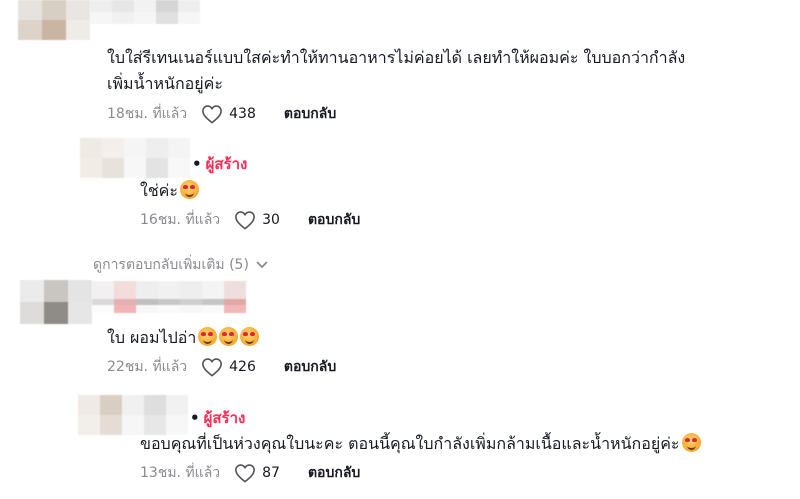  I want to click on like-count: 426, so click(242, 367).